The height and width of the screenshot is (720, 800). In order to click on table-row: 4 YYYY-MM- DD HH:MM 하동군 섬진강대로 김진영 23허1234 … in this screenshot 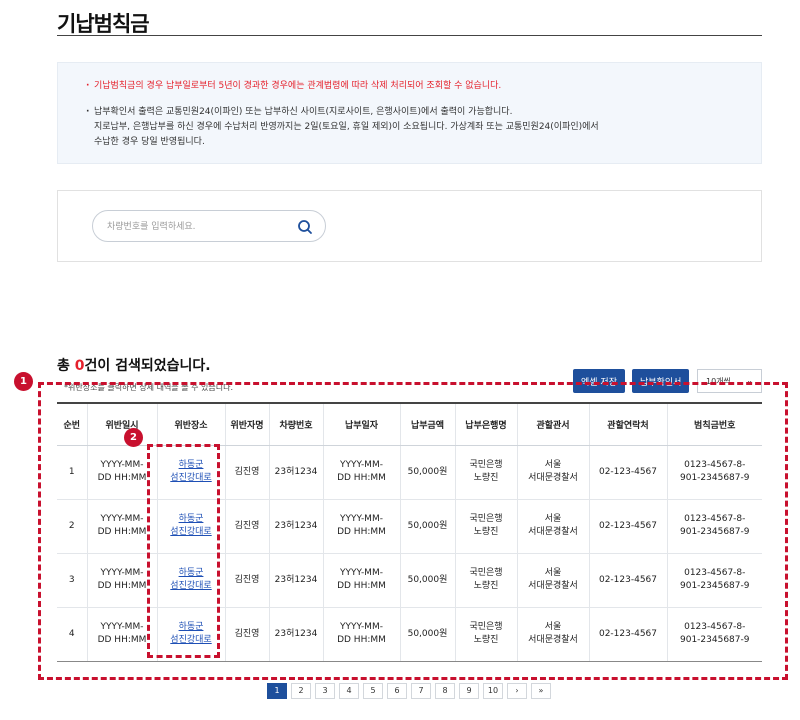, I will do `click(409, 634)`.